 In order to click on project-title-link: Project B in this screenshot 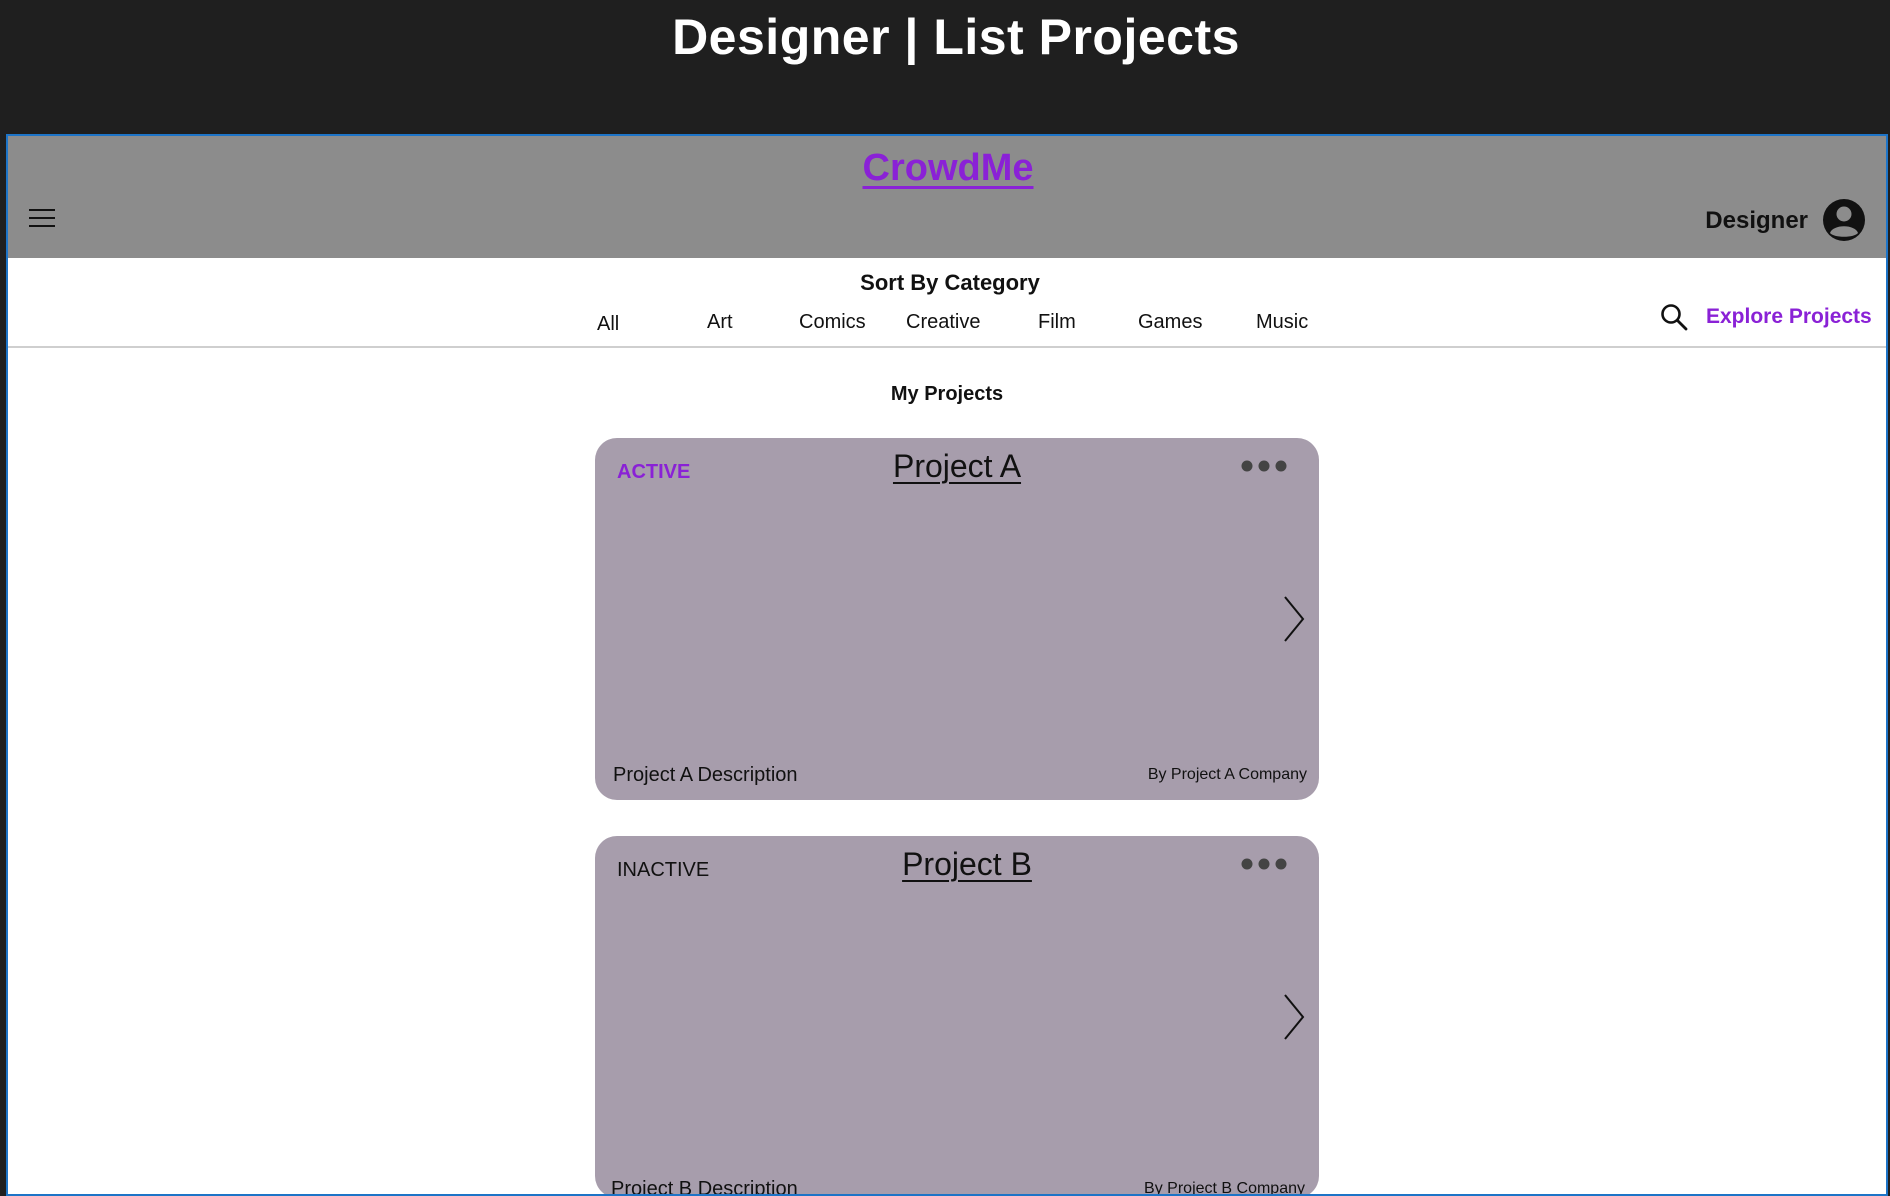, I will do `click(967, 864)`.